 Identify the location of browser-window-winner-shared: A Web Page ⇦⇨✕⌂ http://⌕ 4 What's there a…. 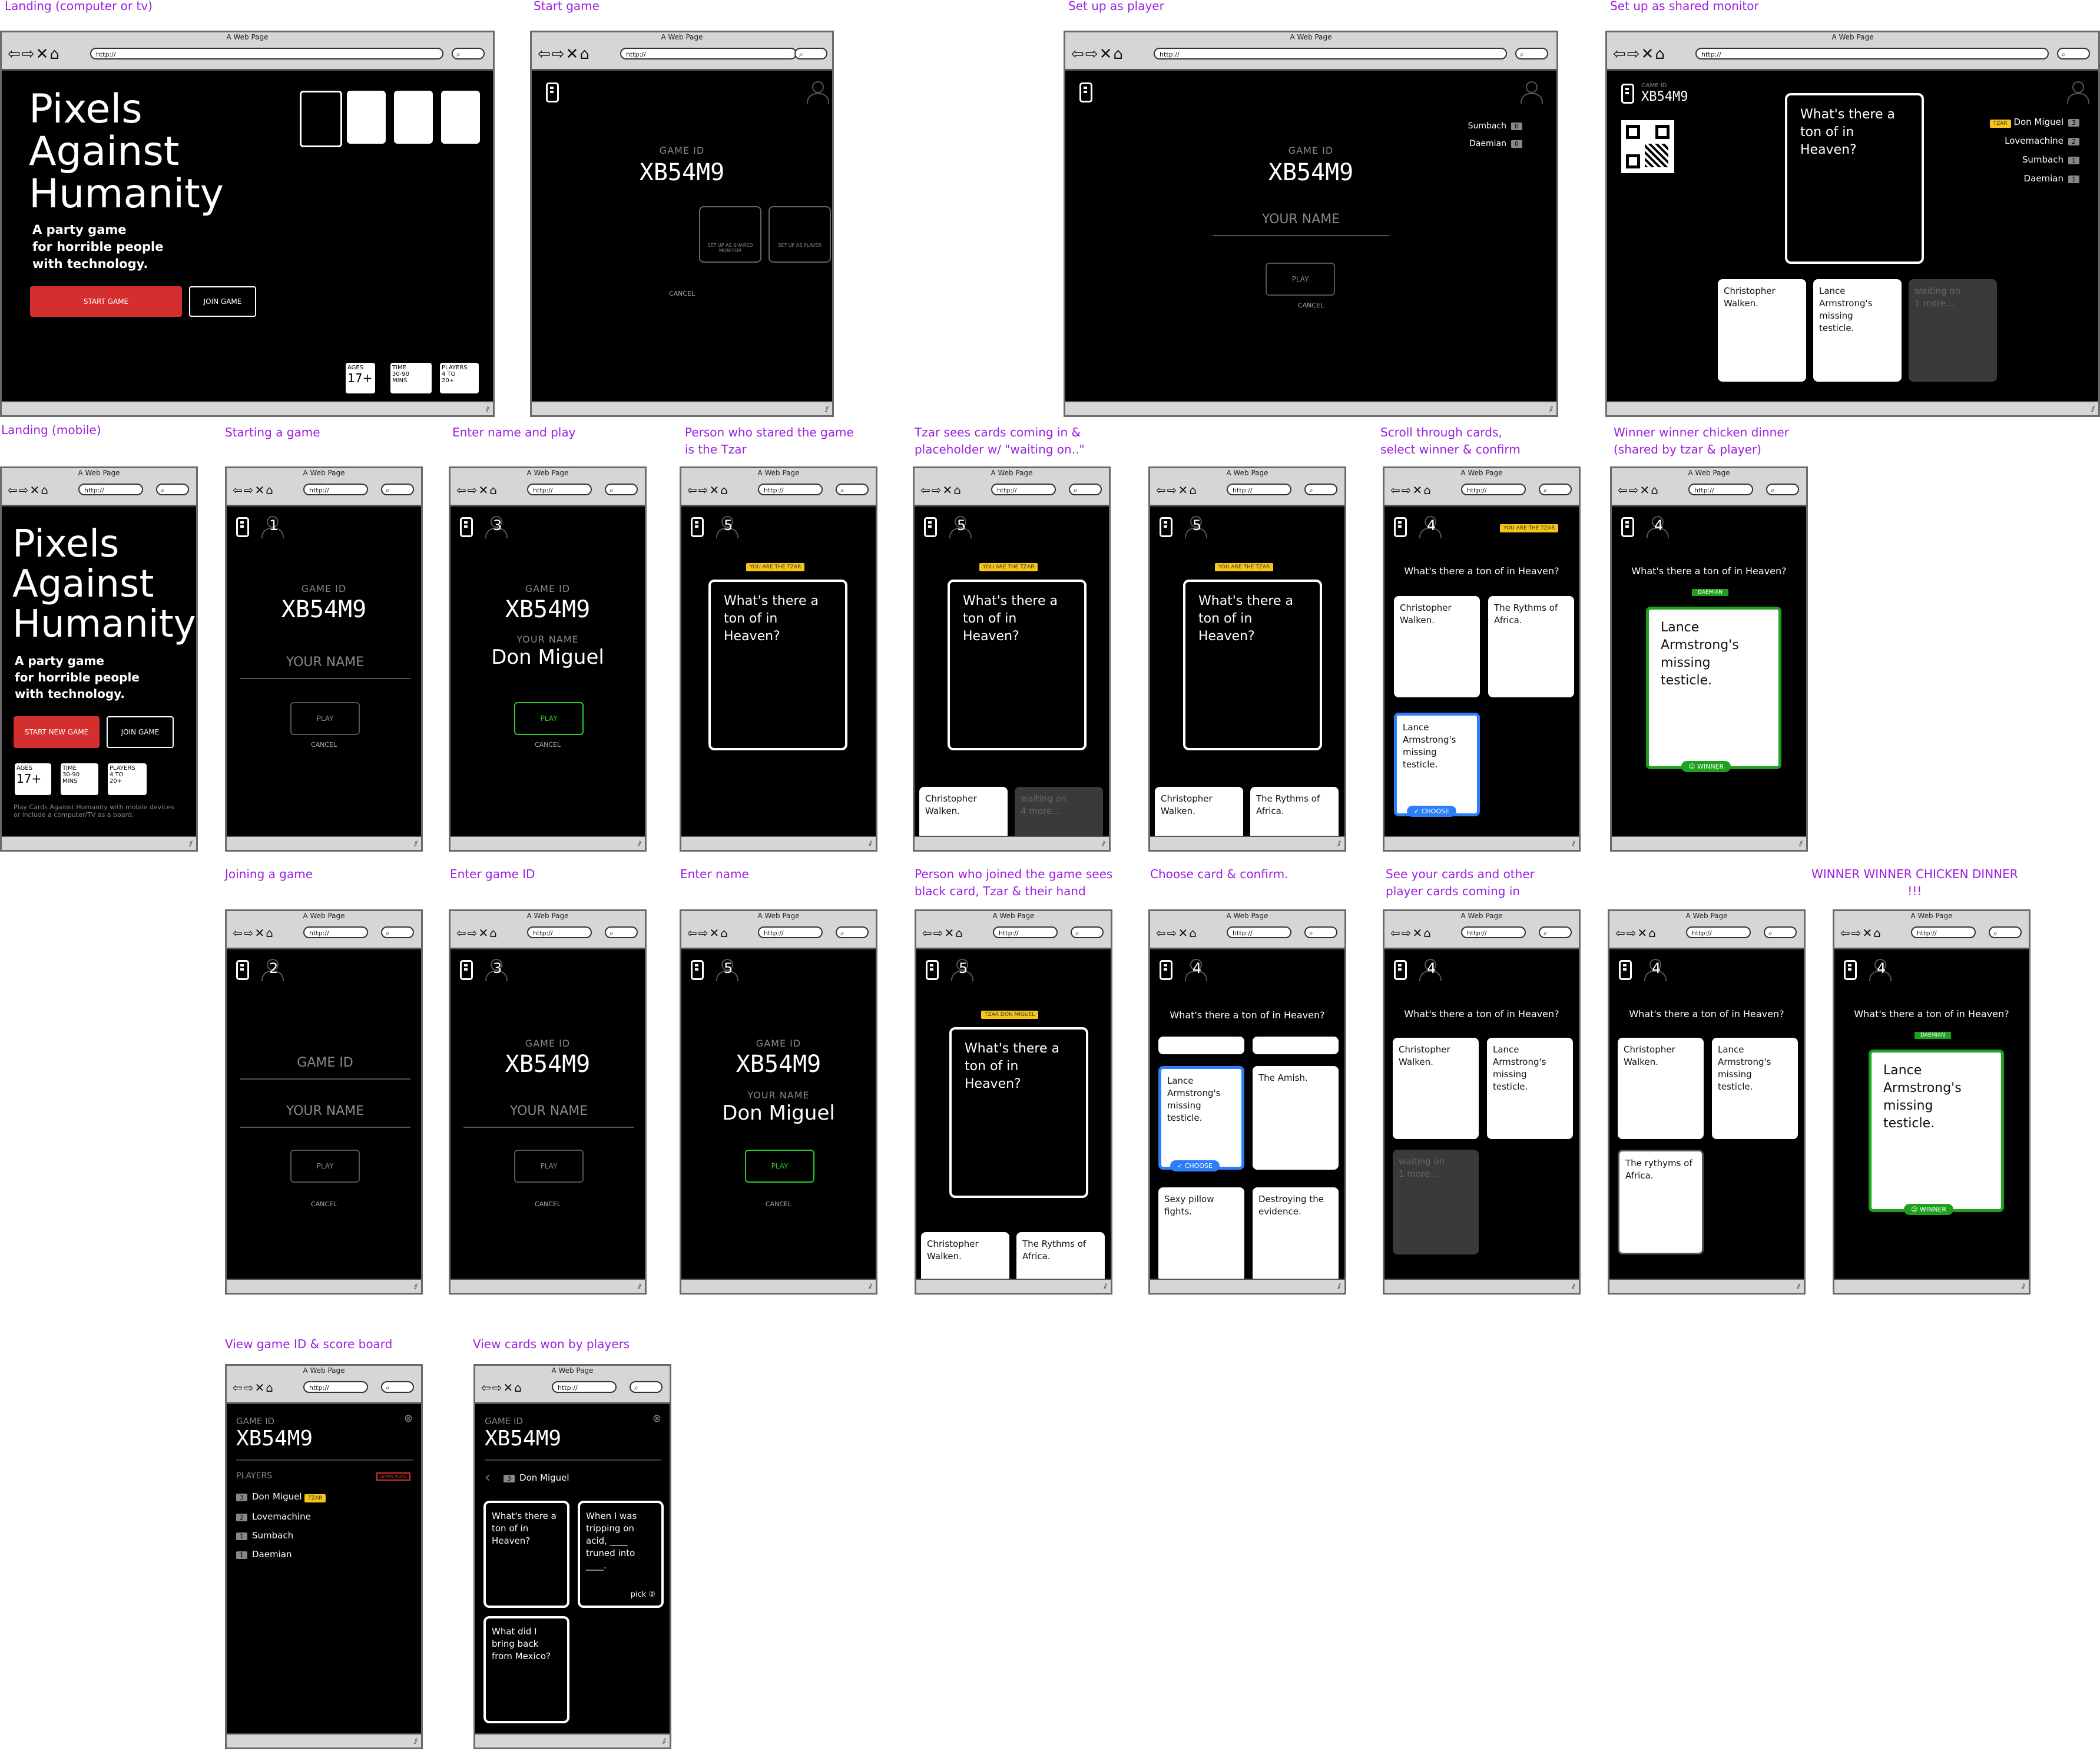
(1709, 659).